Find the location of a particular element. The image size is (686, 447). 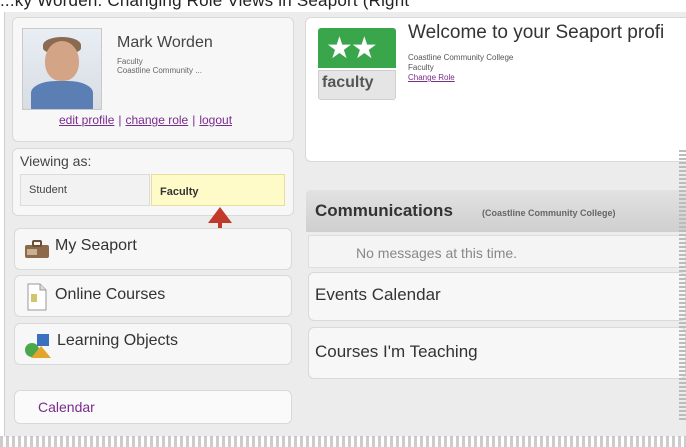

faculty-badge-icon: ★★ faculty is located at coordinates (357, 64).